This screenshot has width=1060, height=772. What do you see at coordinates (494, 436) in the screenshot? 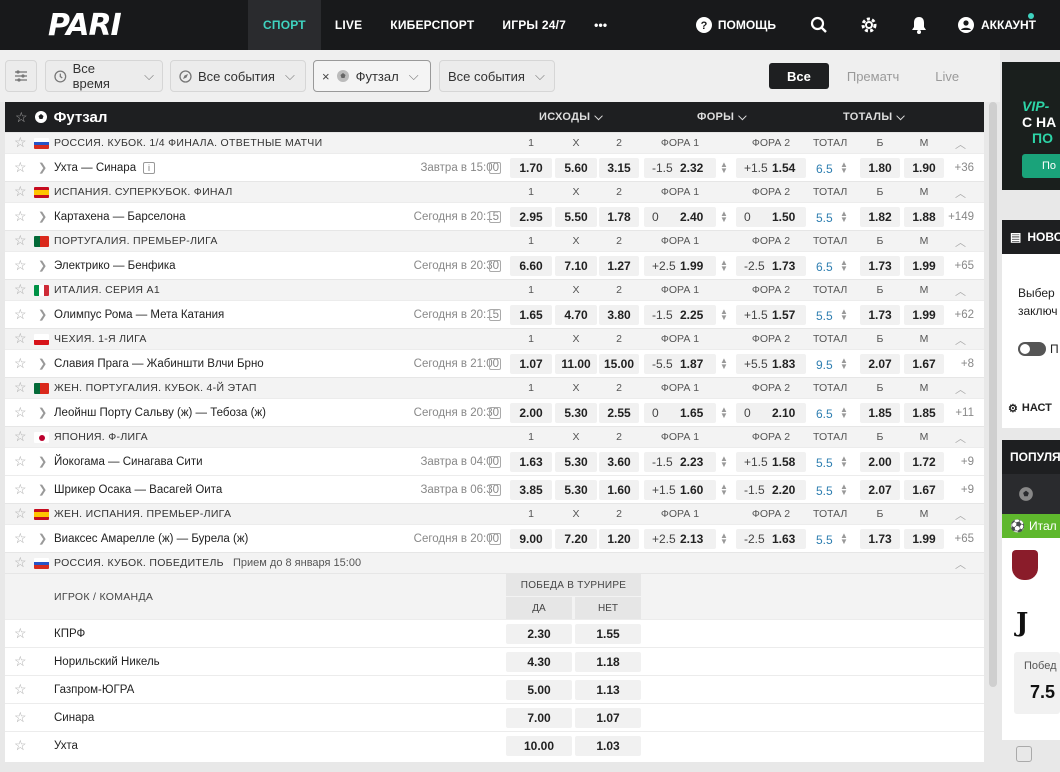
I see `league-header-row: ☆ ЯПОНИЯ. Ф-ЛИГА 1 X 2 ФОРА 1 ФОРА 2 ТОТАЛ Б М ︿` at bounding box center [494, 436].